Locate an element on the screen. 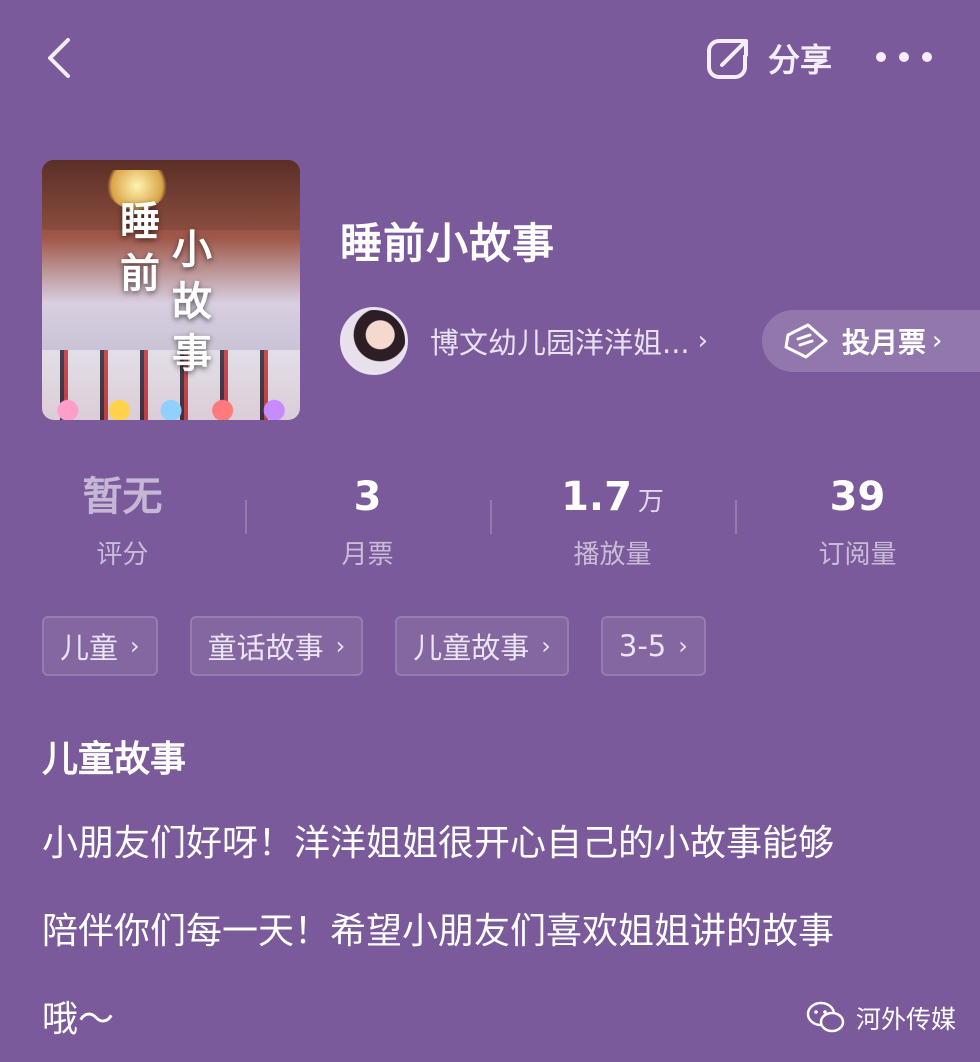 The image size is (980, 1062). description-line: 小朋友们好呀！洋洋姐姐很开心自己的小故事能够 is located at coordinates (438, 843).